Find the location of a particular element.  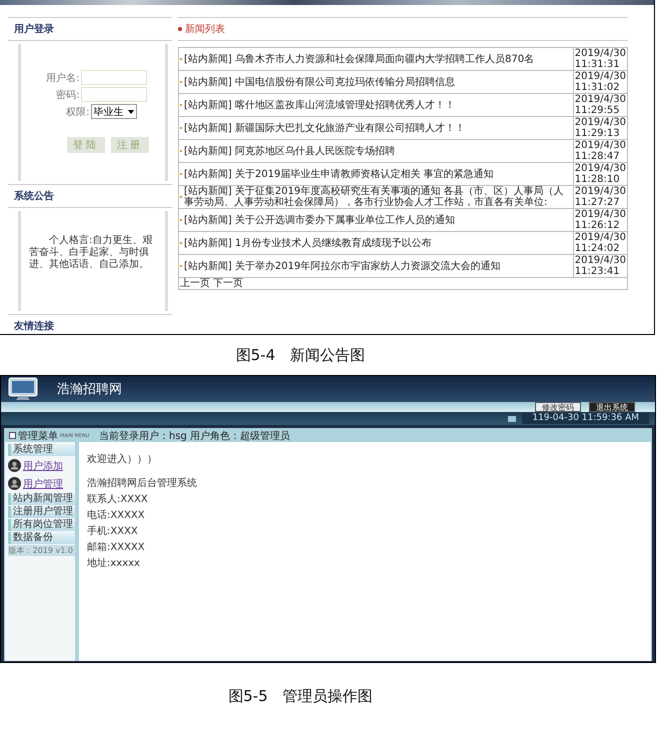

role-select: 毕业生 is located at coordinates (113, 111).